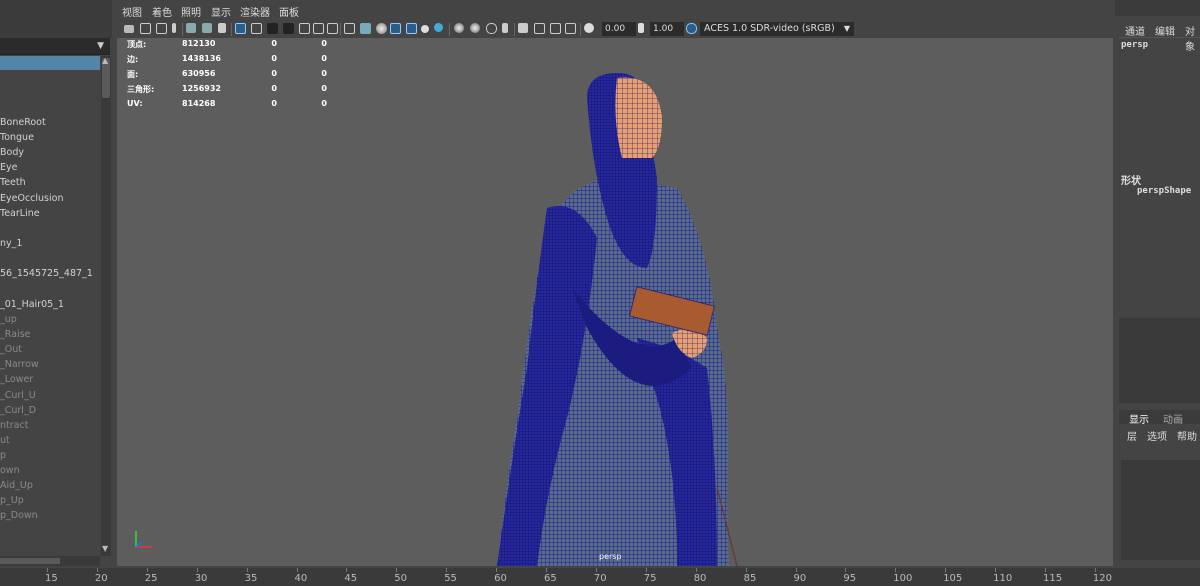 This screenshot has width=1200, height=586. Describe the element at coordinates (221, 11) in the screenshot. I see `menu-show: 显示` at that location.